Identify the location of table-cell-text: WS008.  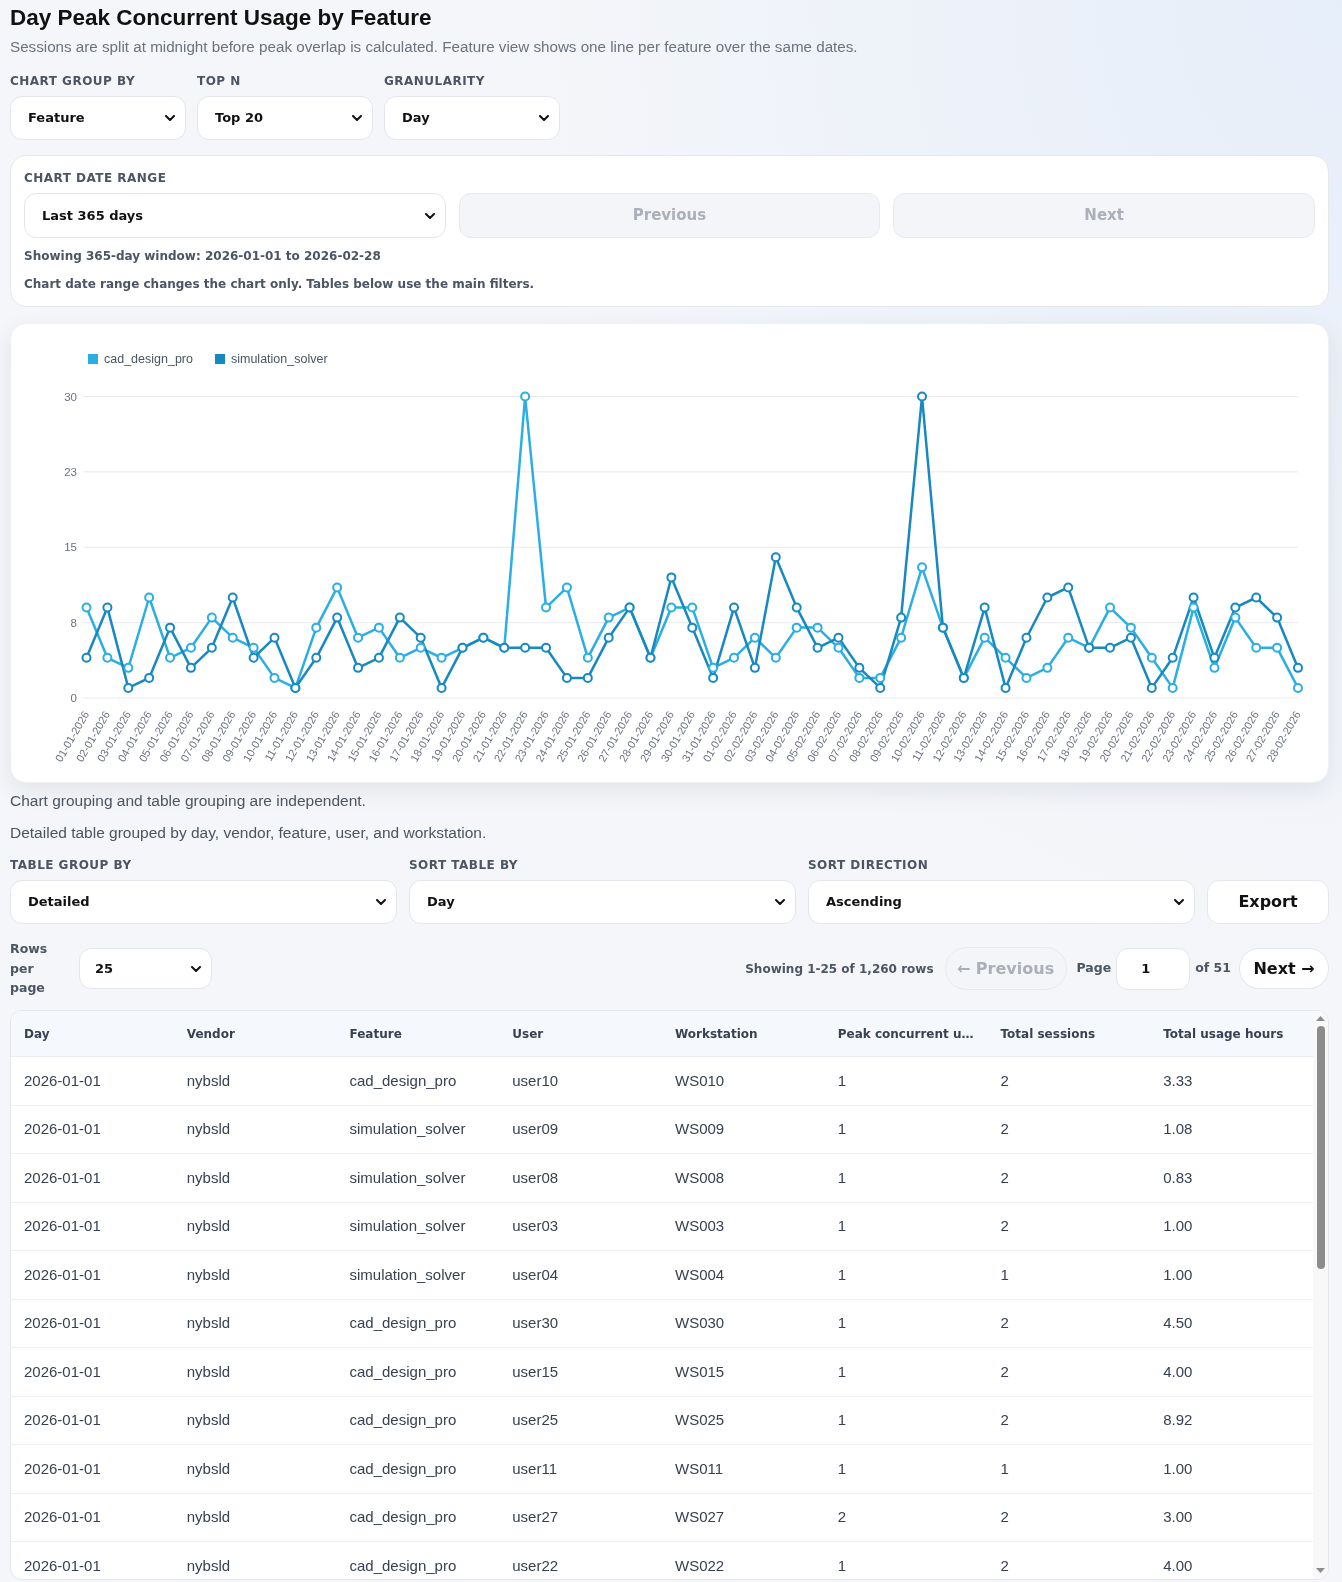
(700, 1177).